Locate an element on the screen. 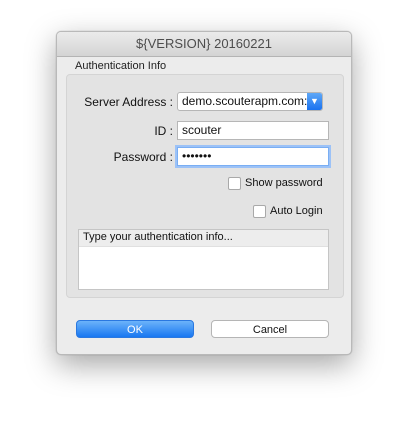 The width and height of the screenshot is (406, 434). server-address-combo: demo.scouterapm.com:6100 ▼ is located at coordinates (250, 101).